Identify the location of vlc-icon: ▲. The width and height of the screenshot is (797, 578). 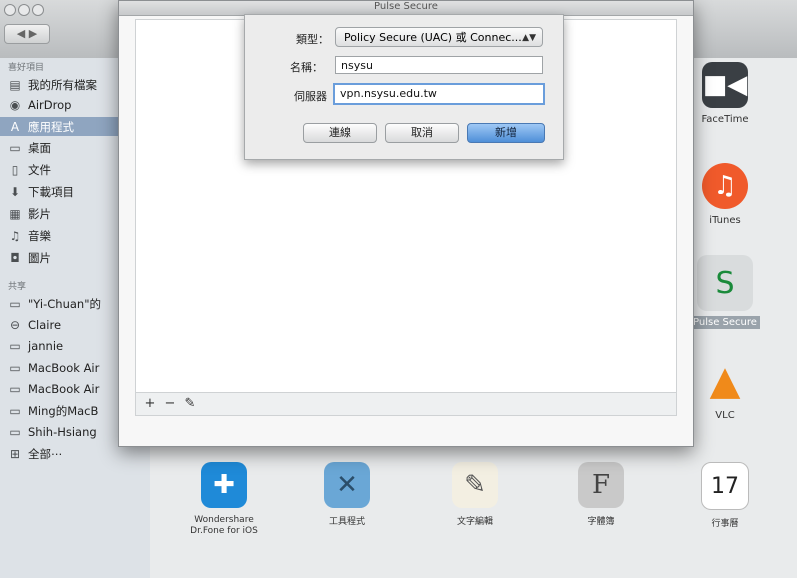
(725, 381).